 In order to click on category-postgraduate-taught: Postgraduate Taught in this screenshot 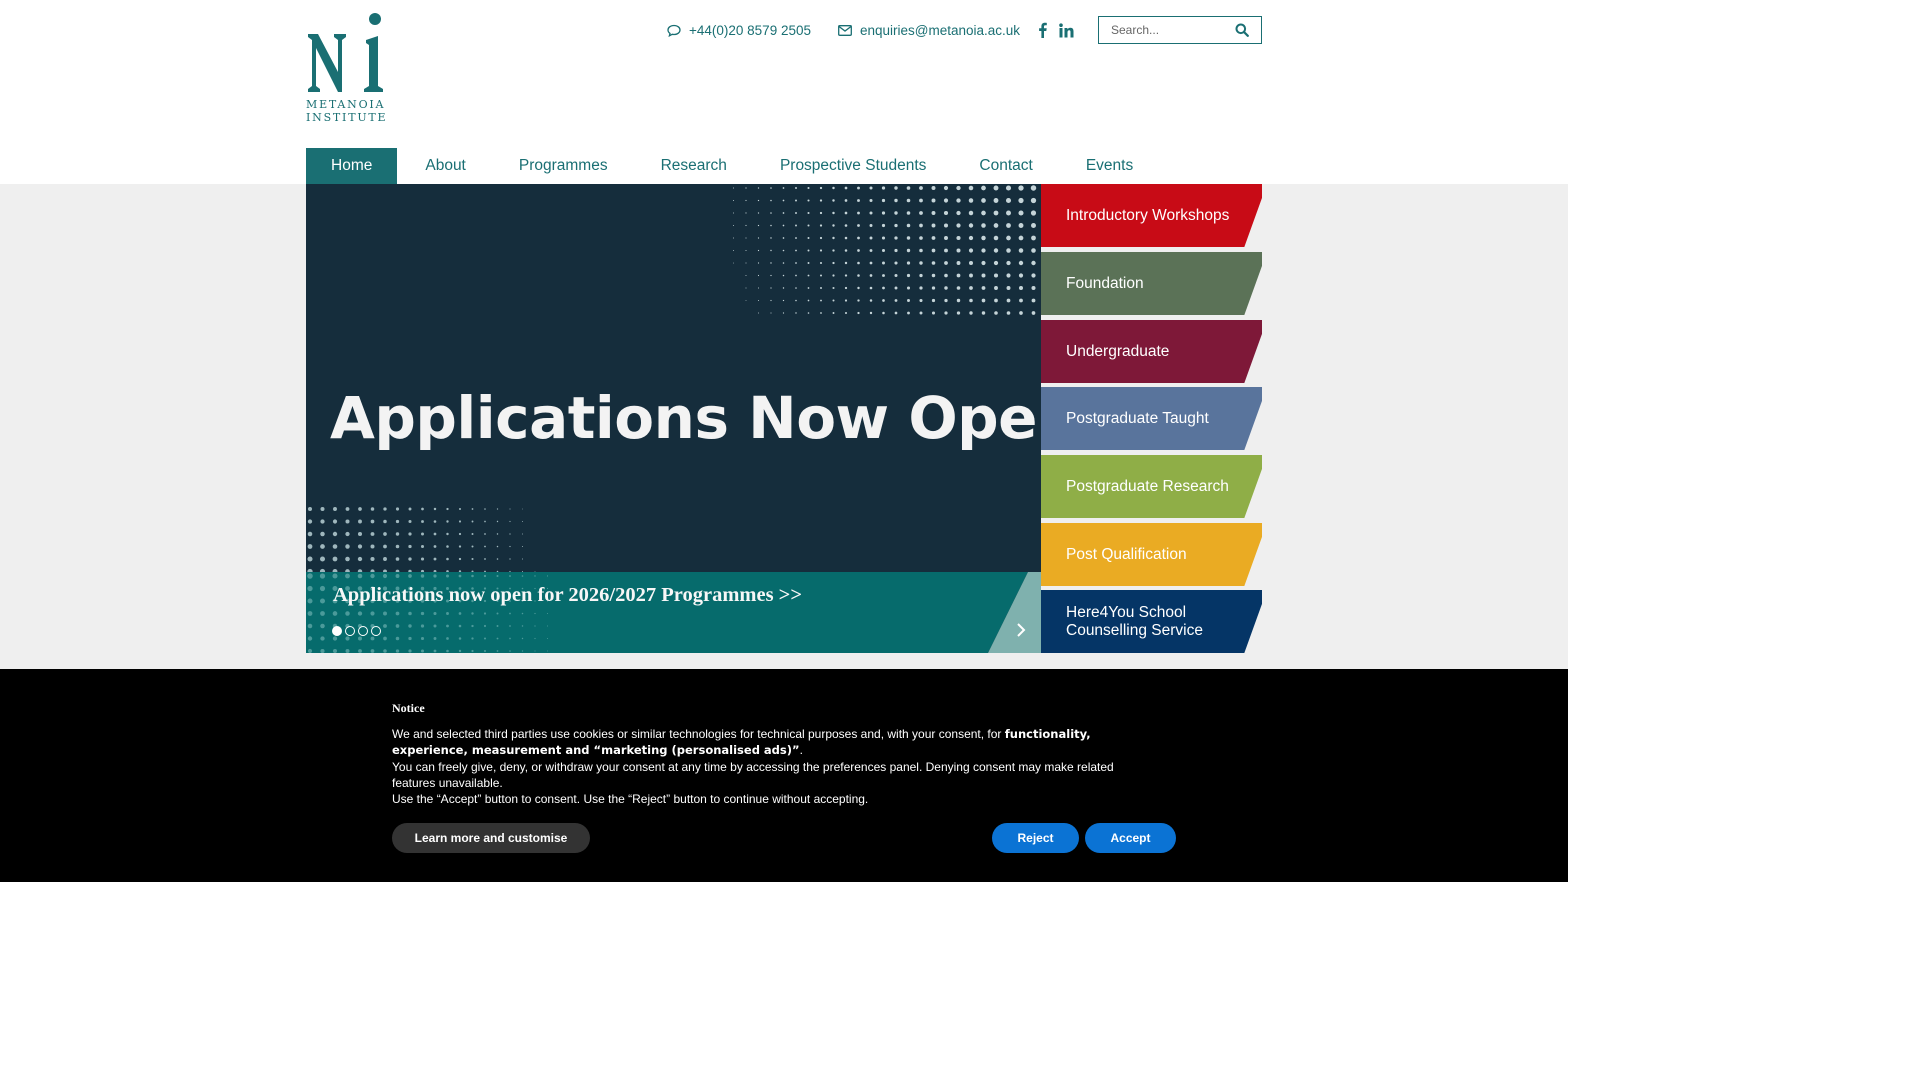, I will do `click(1151, 418)`.